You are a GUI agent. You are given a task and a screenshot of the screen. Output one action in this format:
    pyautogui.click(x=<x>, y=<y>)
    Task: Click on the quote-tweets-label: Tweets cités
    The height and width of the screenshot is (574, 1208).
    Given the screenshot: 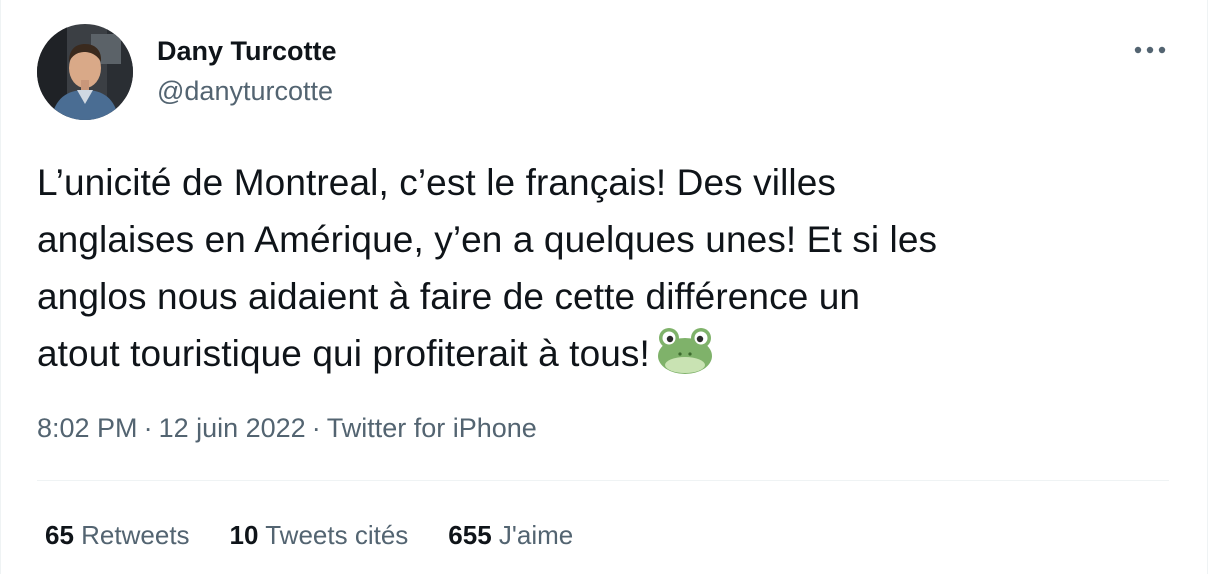 What is the action you would take?
    pyautogui.click(x=337, y=535)
    